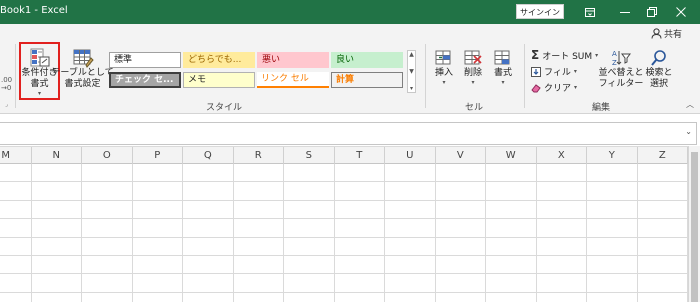  I want to click on column-header-s: S, so click(309, 156).